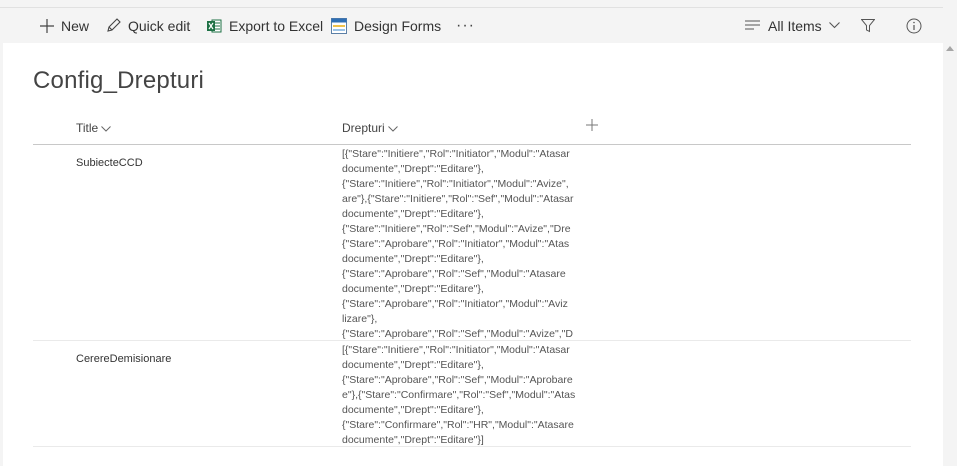 This screenshot has width=957, height=466. I want to click on view-label: All Items, so click(795, 25).